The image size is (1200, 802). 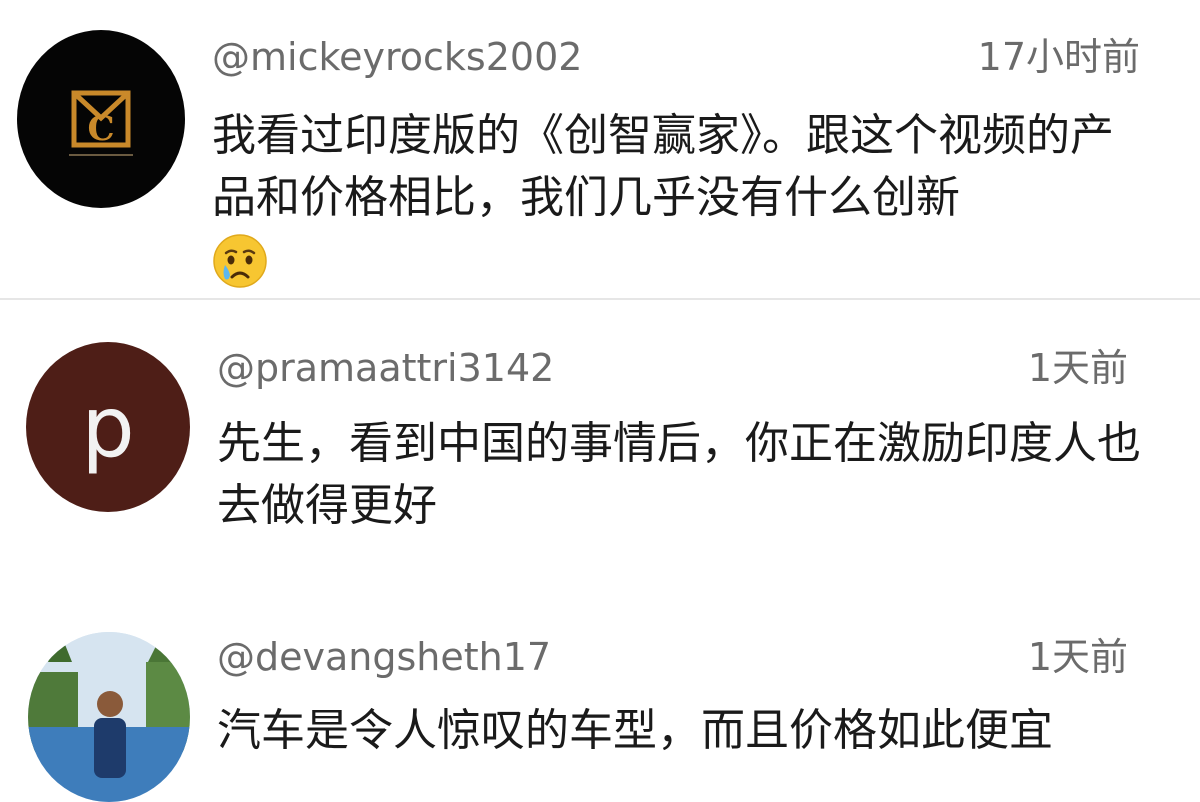 I want to click on avatar, so click(x=109, y=717).